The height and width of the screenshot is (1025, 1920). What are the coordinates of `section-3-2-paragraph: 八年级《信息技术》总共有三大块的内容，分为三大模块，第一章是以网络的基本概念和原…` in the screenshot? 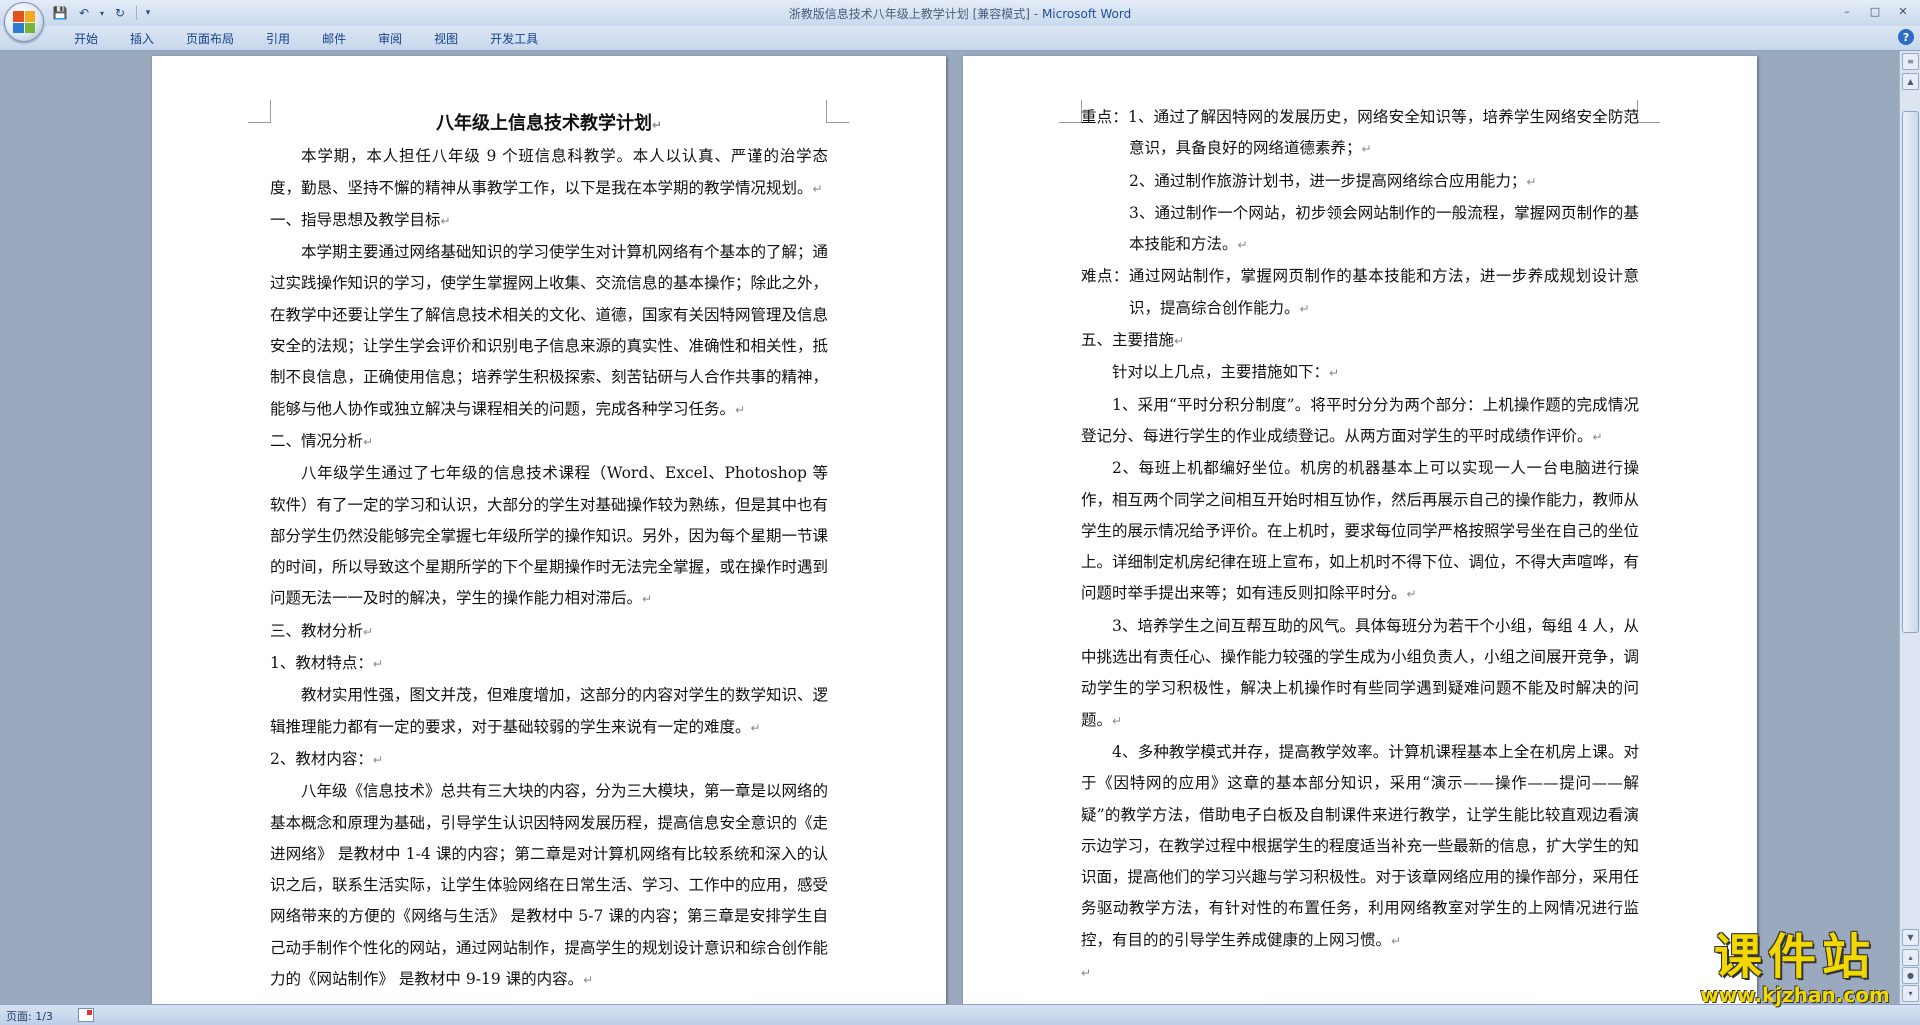 It's located at (549, 885).